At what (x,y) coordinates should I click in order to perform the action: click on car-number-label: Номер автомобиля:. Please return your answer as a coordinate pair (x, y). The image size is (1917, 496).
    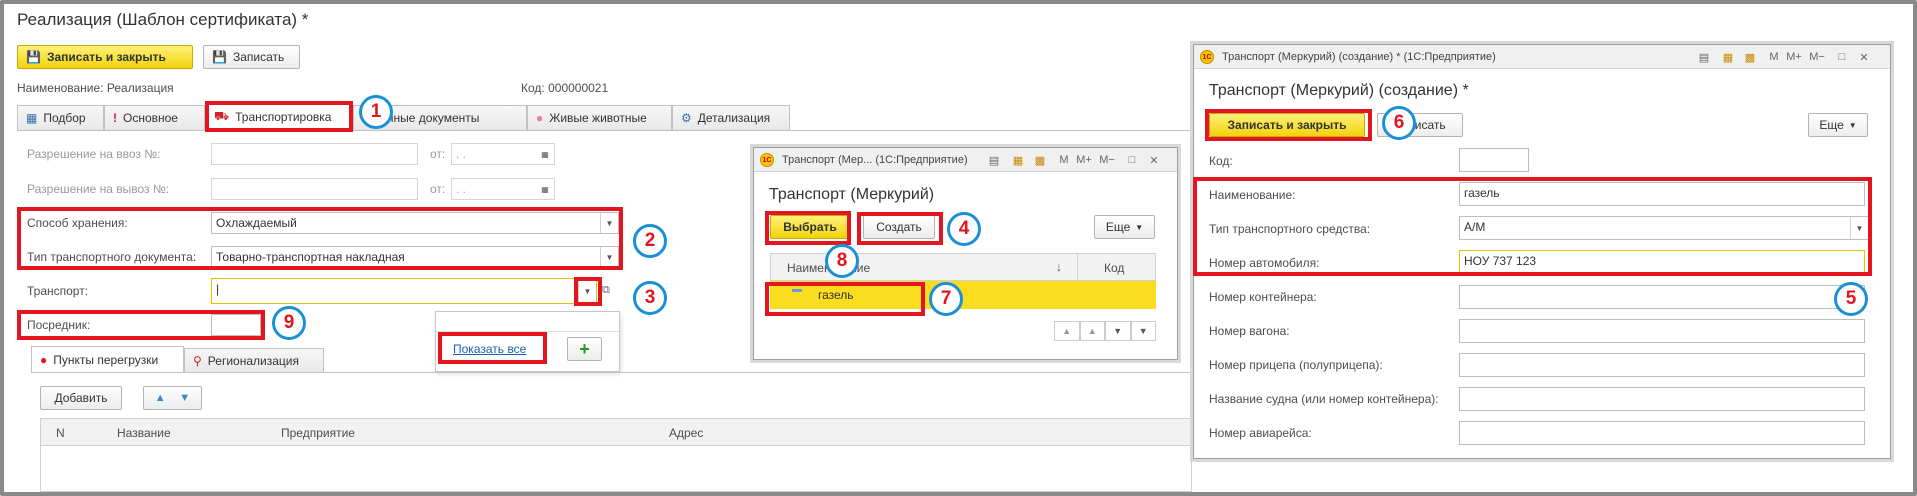
    Looking at the image, I should click on (1264, 263).